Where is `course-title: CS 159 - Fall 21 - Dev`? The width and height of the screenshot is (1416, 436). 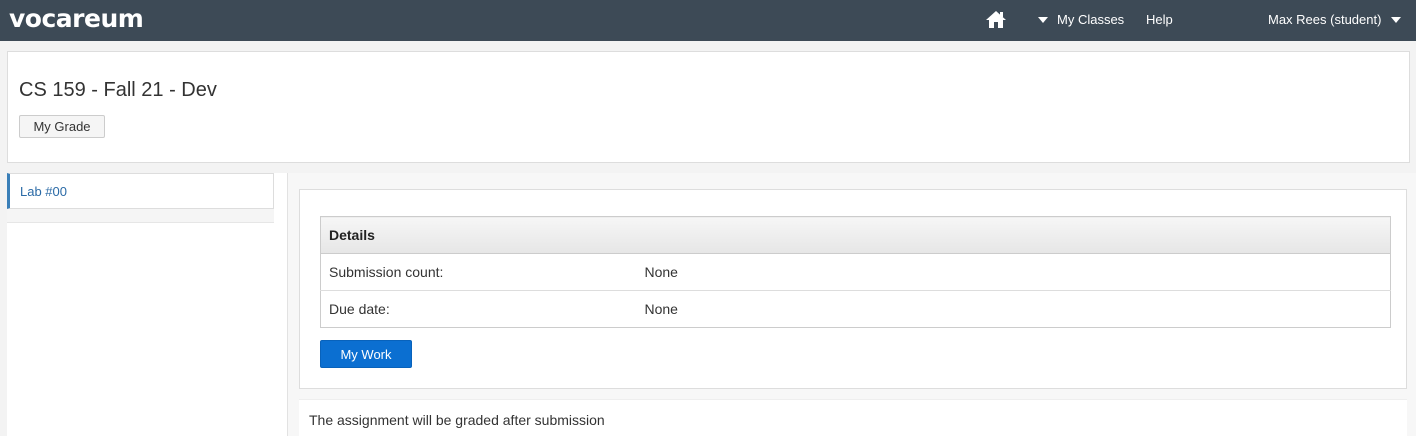 course-title: CS 159 - Fall 21 - Dev is located at coordinates (118, 90).